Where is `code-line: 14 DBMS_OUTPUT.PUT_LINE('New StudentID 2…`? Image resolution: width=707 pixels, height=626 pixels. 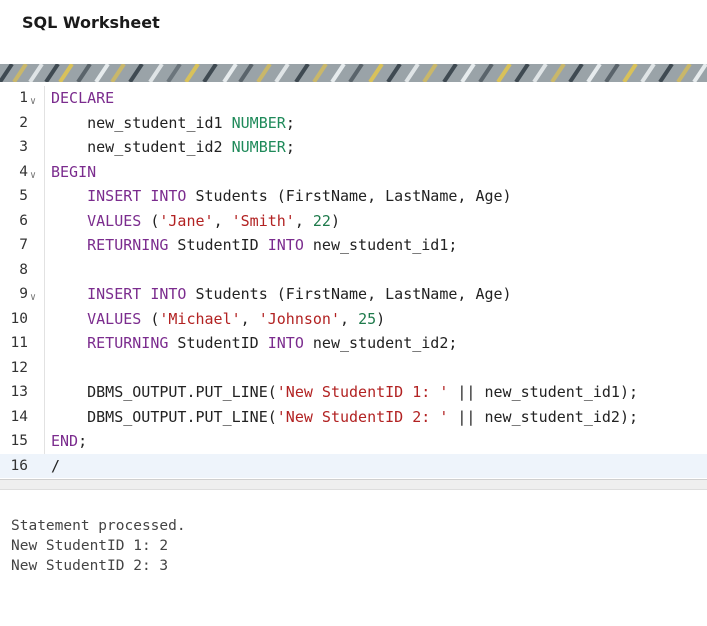
code-line: 14 DBMS_OUTPUT.PUT_LINE('New StudentID 2… is located at coordinates (353, 417).